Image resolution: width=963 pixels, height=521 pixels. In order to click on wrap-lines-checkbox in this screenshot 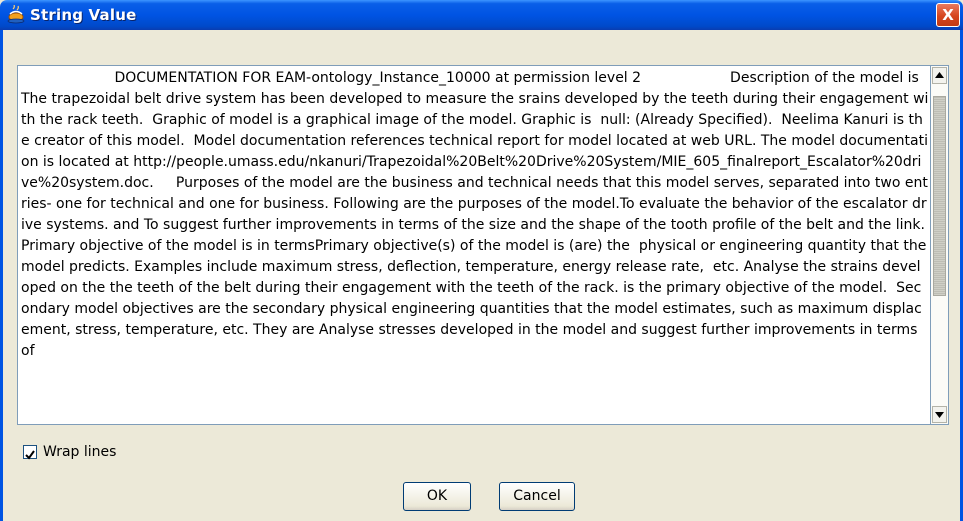, I will do `click(30, 452)`.